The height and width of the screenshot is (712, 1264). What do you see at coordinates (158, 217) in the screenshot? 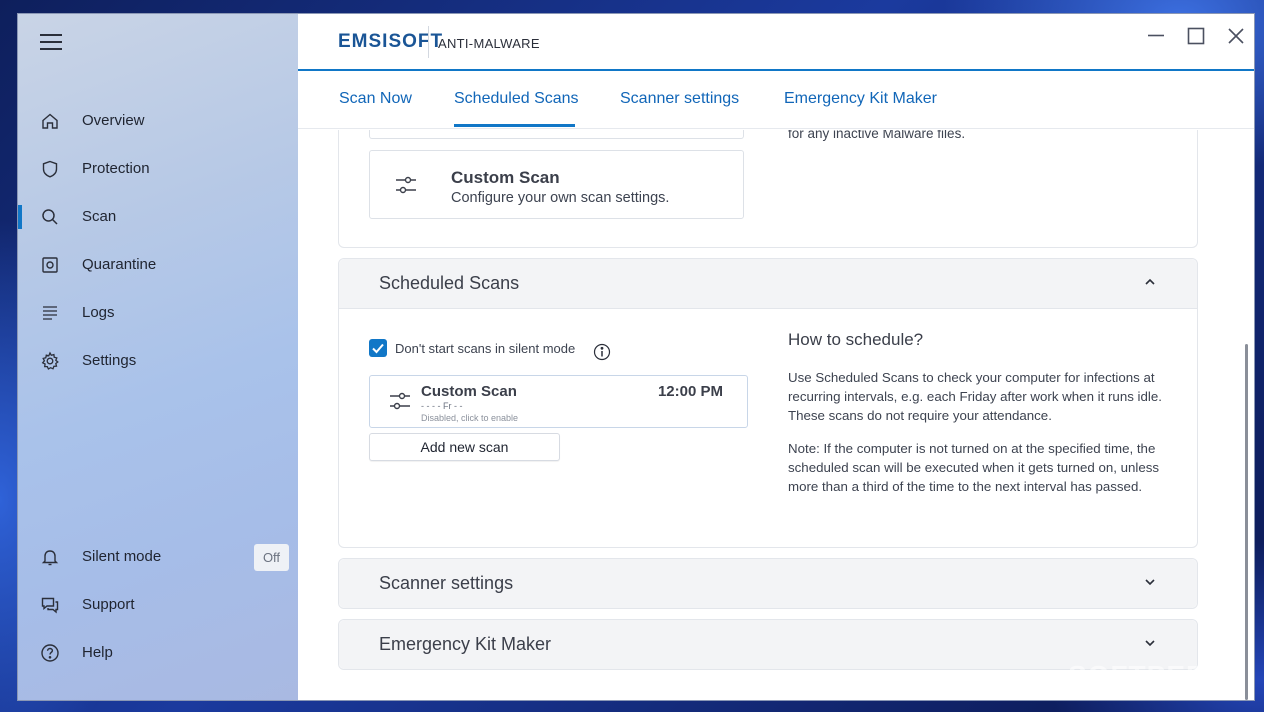
I see `sidebar-item-scan: Scan` at bounding box center [158, 217].